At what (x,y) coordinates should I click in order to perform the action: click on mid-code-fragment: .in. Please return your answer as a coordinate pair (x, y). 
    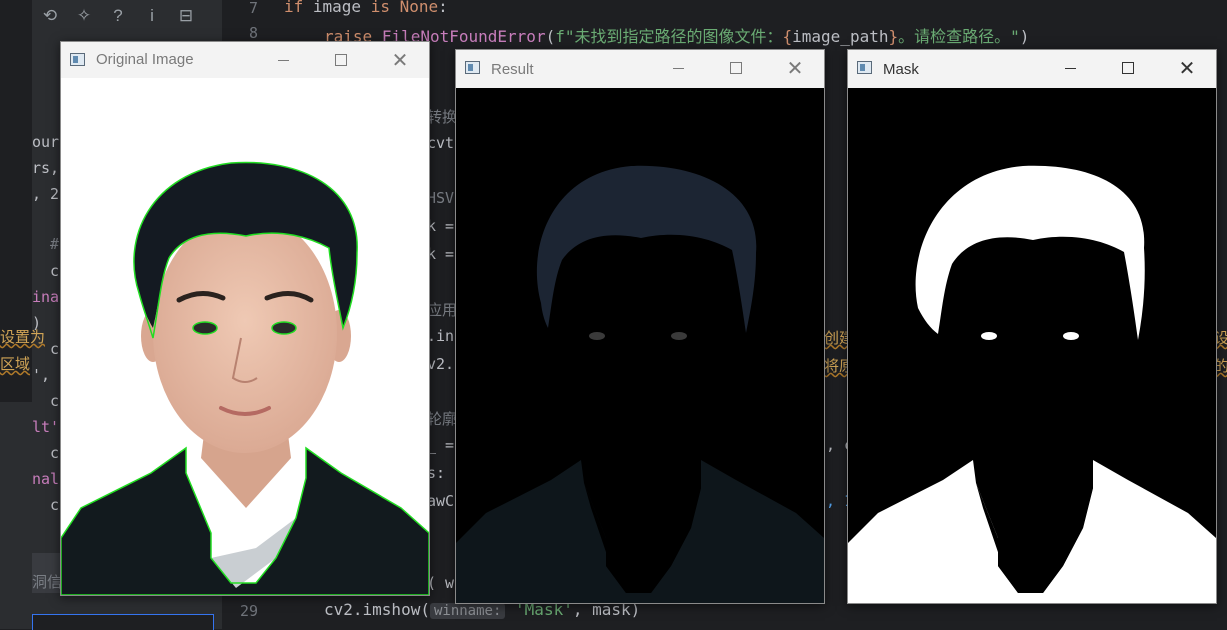
    Looking at the image, I should click on (441, 336).